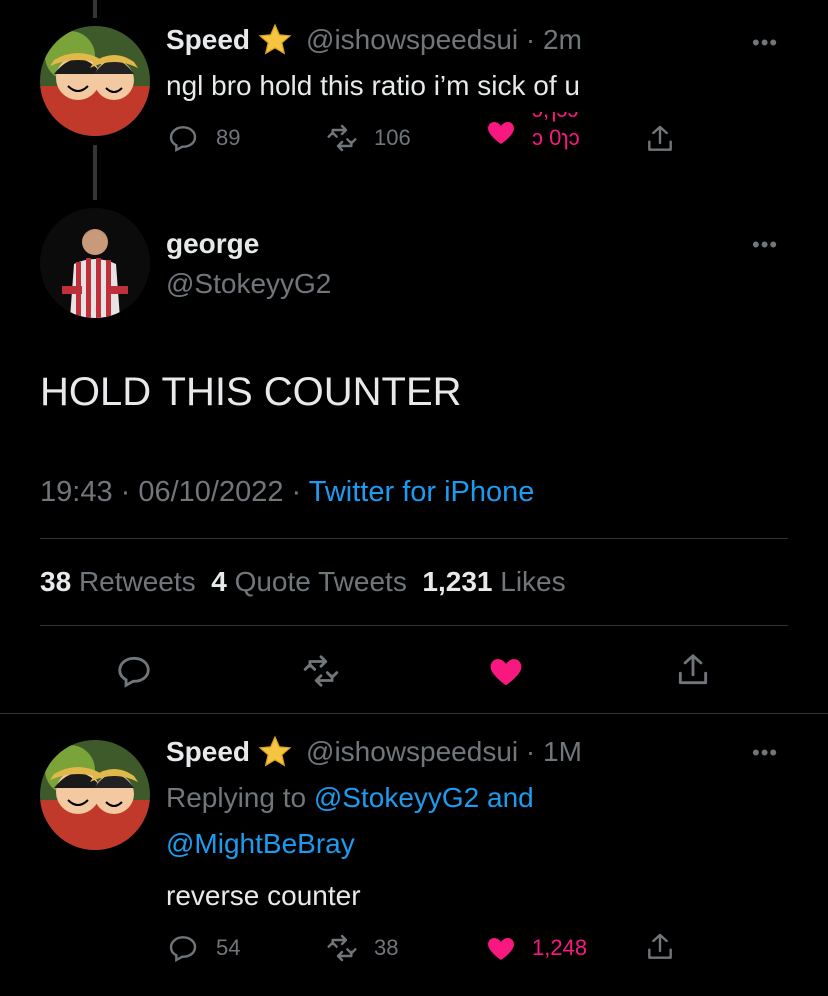 This screenshot has height=996, width=828. What do you see at coordinates (251, 392) in the screenshot?
I see `main-tweet-text: HOLD THIS COUNTER` at bounding box center [251, 392].